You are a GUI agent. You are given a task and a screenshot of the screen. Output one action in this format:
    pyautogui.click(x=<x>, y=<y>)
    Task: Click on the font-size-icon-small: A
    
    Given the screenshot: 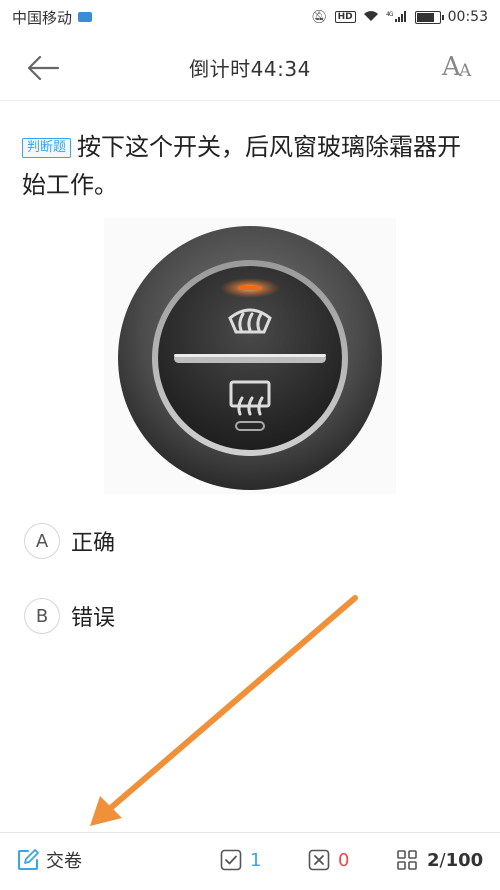 What is the action you would take?
    pyautogui.click(x=465, y=71)
    